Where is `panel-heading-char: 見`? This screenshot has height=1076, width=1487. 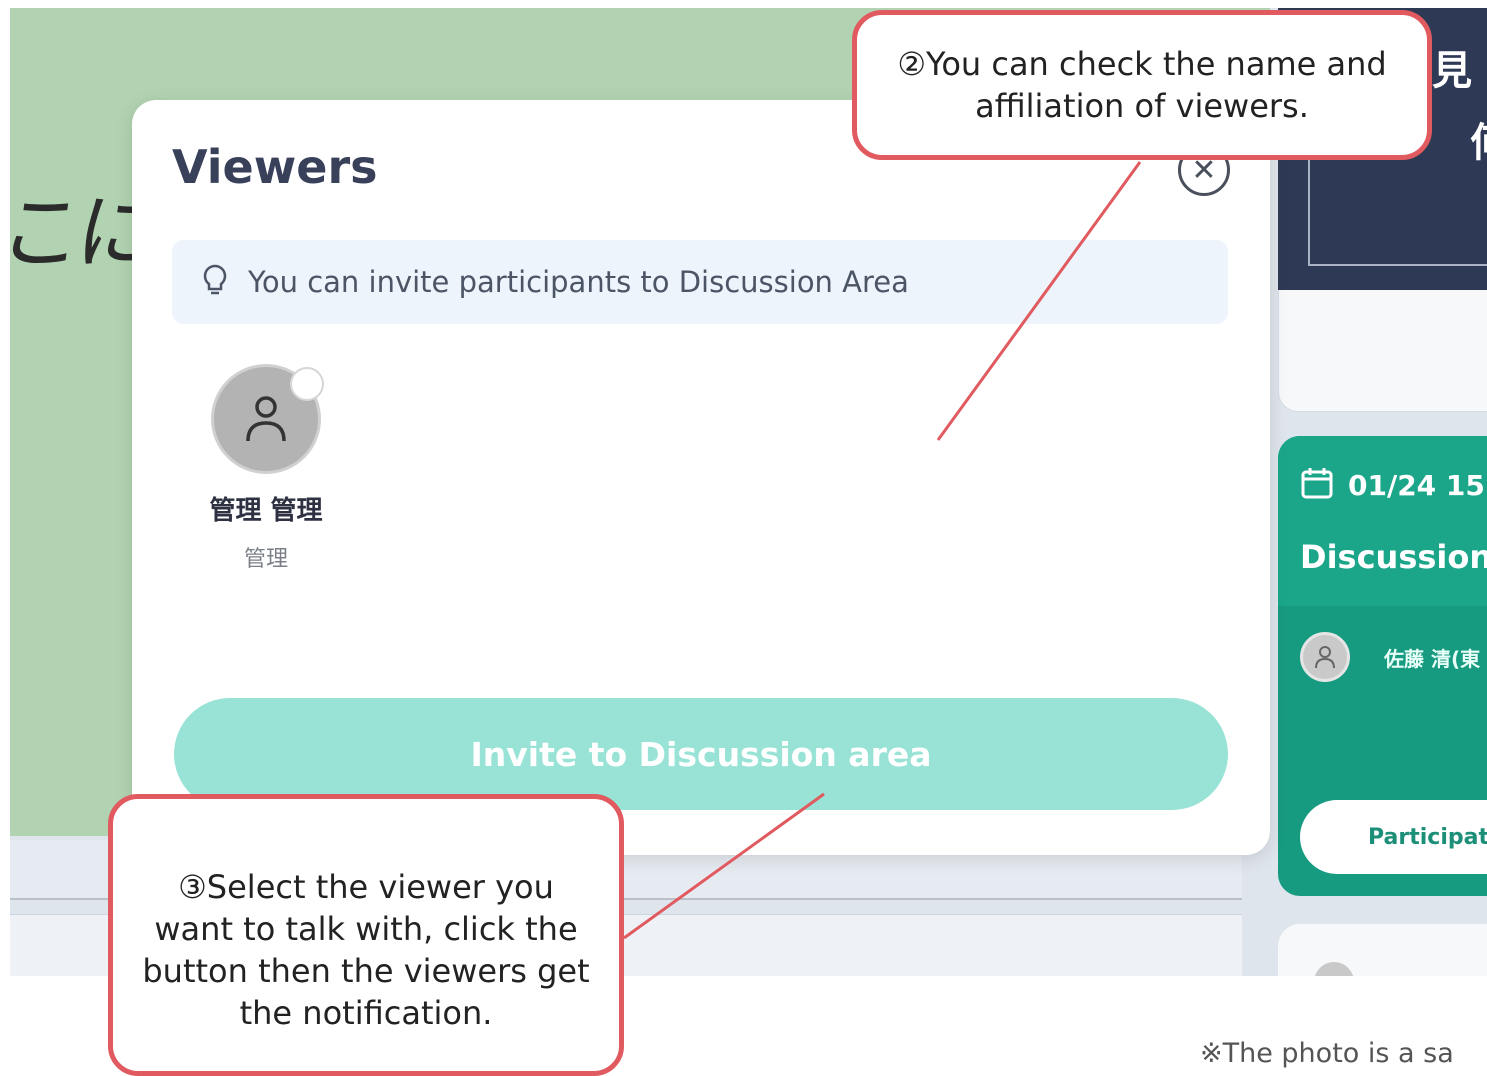 panel-heading-char: 見 is located at coordinates (1452, 71).